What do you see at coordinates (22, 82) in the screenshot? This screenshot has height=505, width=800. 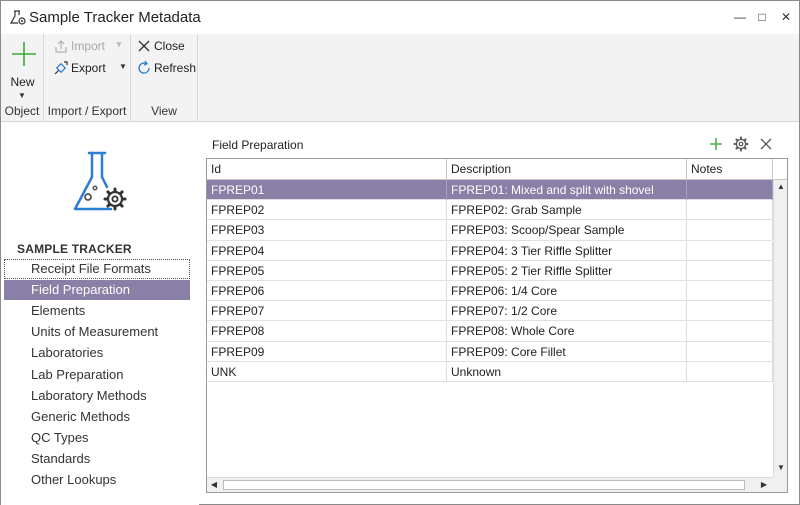 I see `new-button-label: New` at bounding box center [22, 82].